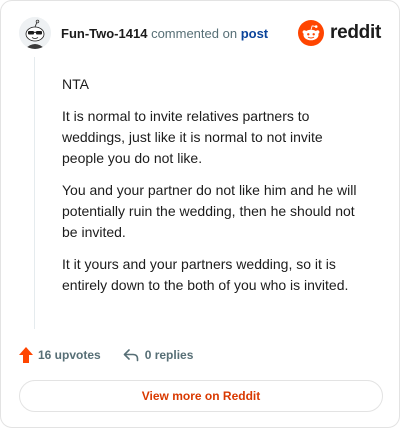  Describe the element at coordinates (69, 355) in the screenshot. I see `upvote-count: 16 upvotes` at that location.